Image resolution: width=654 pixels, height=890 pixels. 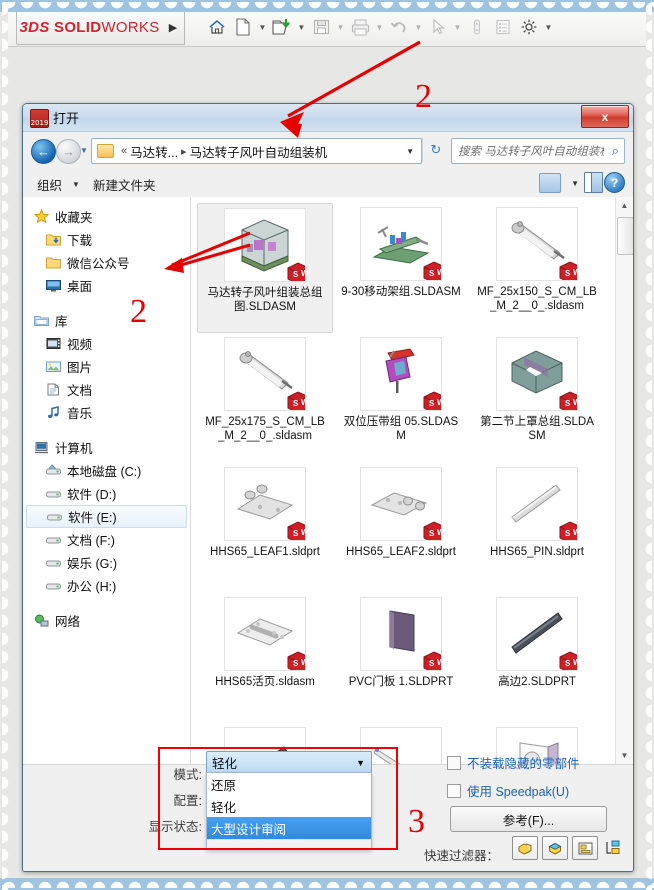 What do you see at coordinates (401, 682) in the screenshot?
I see `file-name: PVC门板 1.SLDPRT` at bounding box center [401, 682].